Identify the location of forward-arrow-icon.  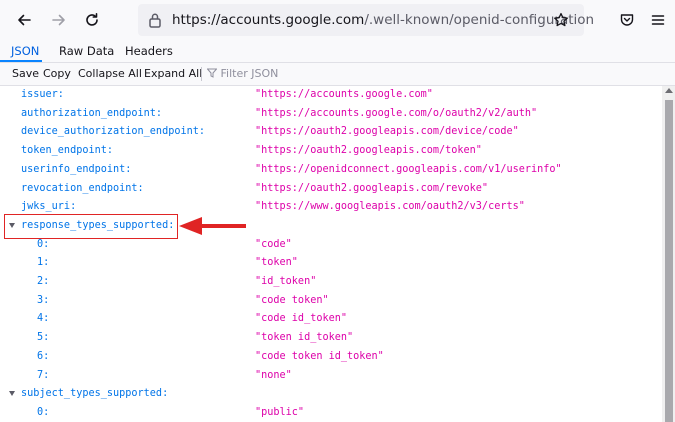
(59, 20).